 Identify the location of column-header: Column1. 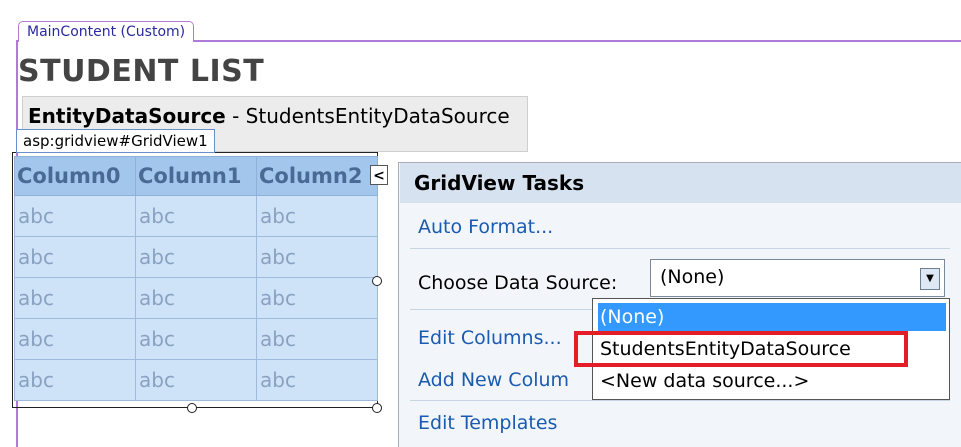
(196, 176).